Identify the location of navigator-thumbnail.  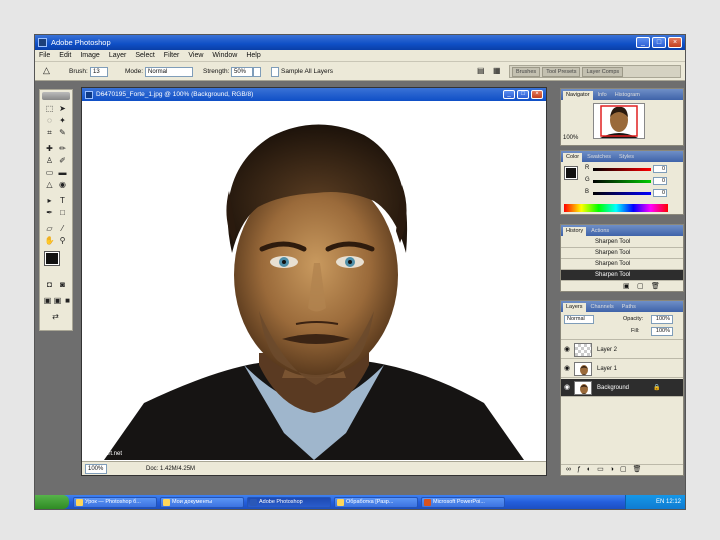
(619, 121).